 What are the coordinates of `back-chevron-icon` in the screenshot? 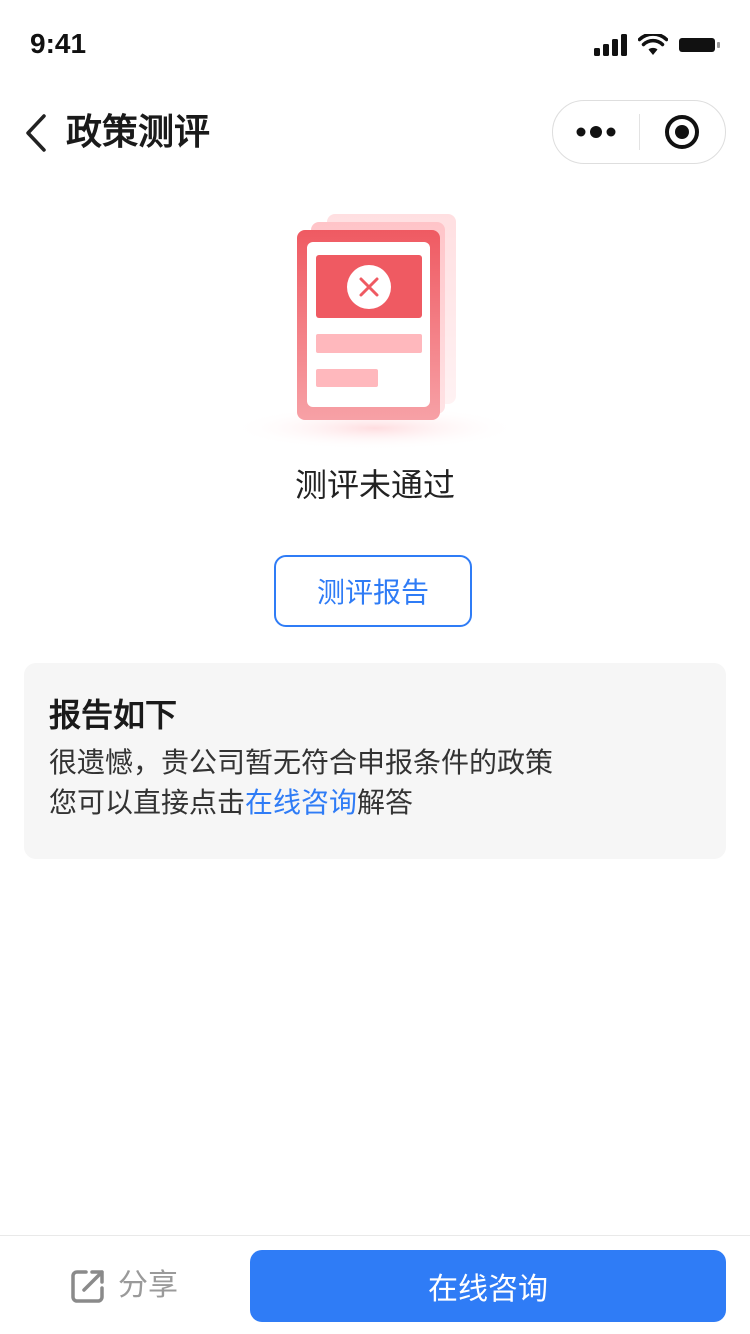 It's located at (36, 133).